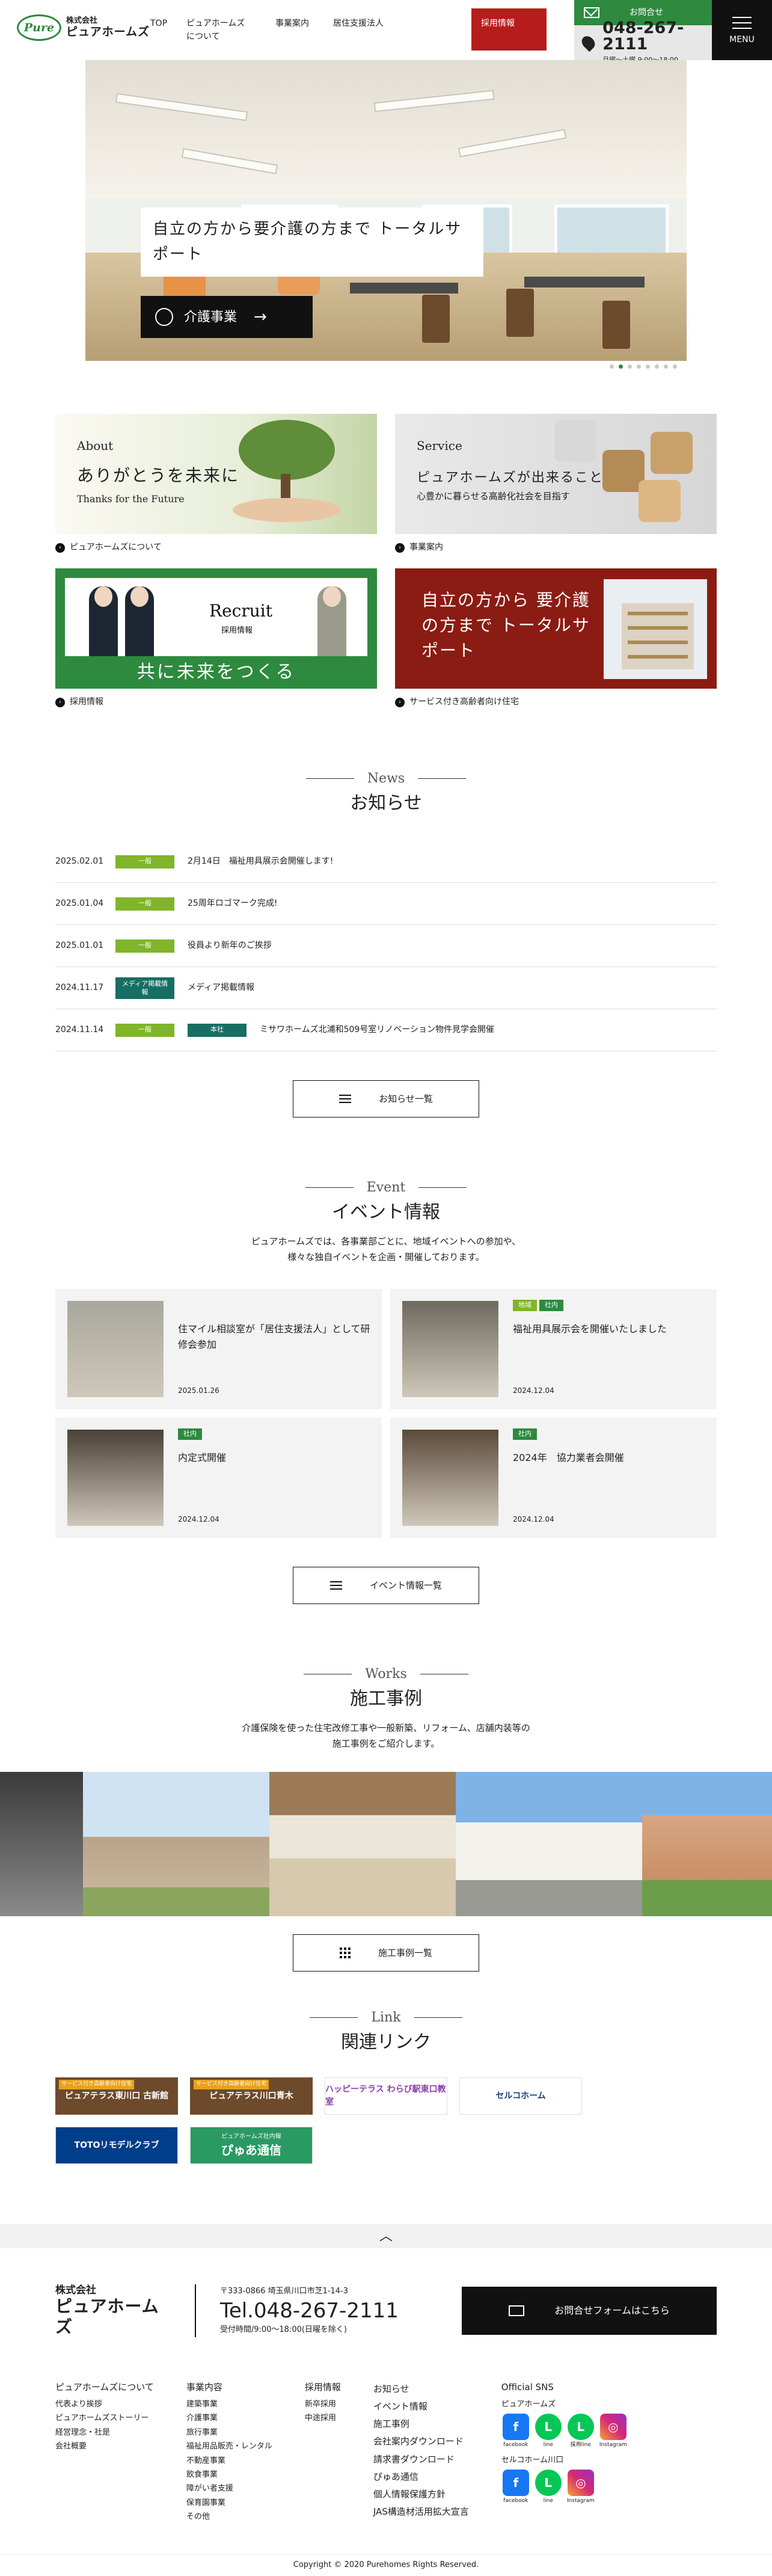 The width and height of the screenshot is (772, 2576). Describe the element at coordinates (229, 2432) in the screenshot. I see `footer-link: 旅行事業` at that location.